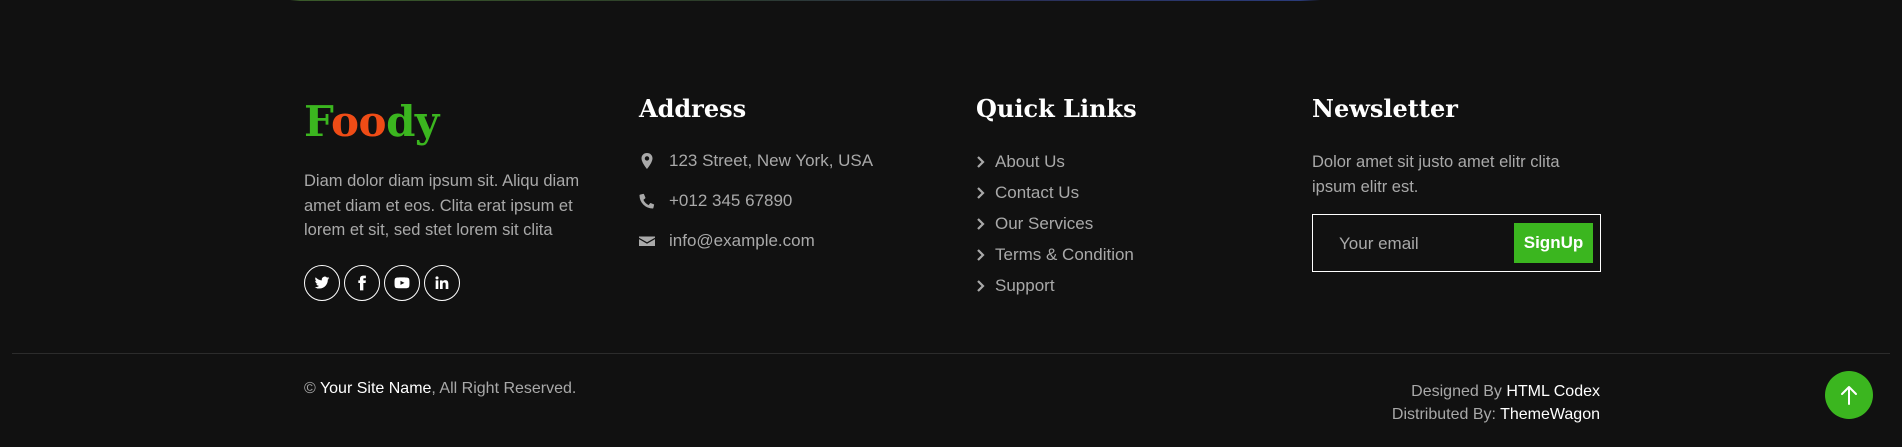 The image size is (1902, 447). I want to click on facebook-icon, so click(362, 283).